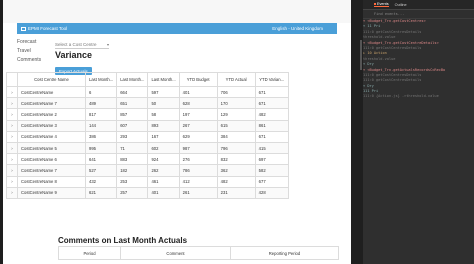 The height and width of the screenshot is (264, 474). Describe the element at coordinates (418, 96) in the screenshot. I see `event-log-line: 111:0 {Action.js} ->threshold.value` at that location.